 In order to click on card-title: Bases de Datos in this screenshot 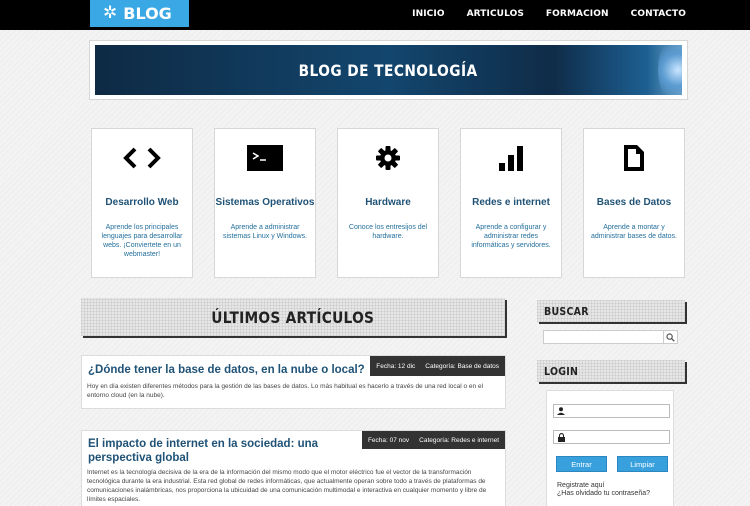, I will do `click(634, 202)`.